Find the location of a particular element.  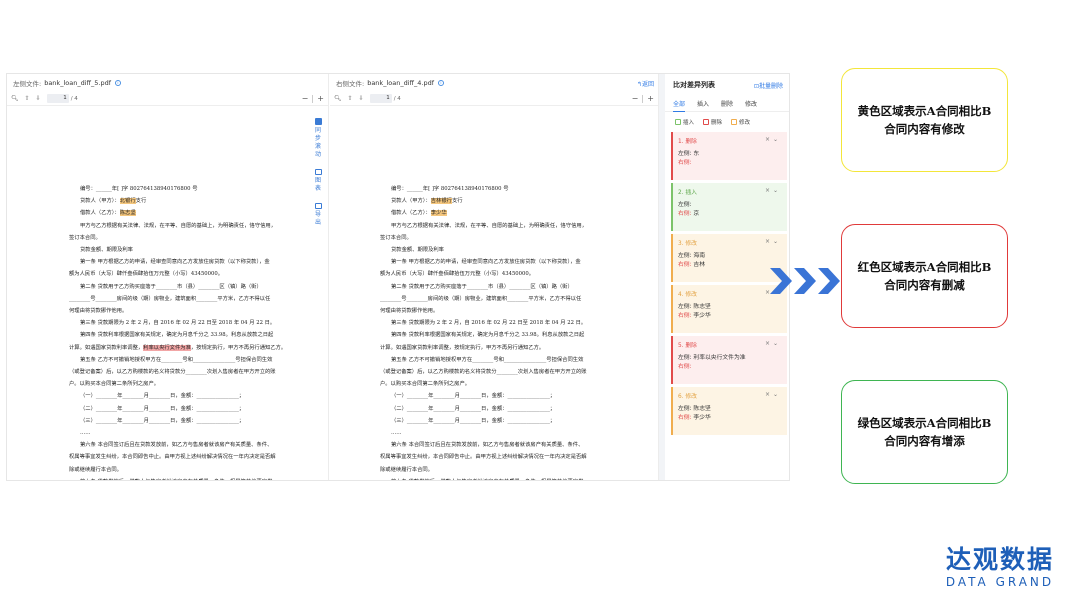

doc-line: 借款人（乙方）：李少华 is located at coordinates (515, 213).